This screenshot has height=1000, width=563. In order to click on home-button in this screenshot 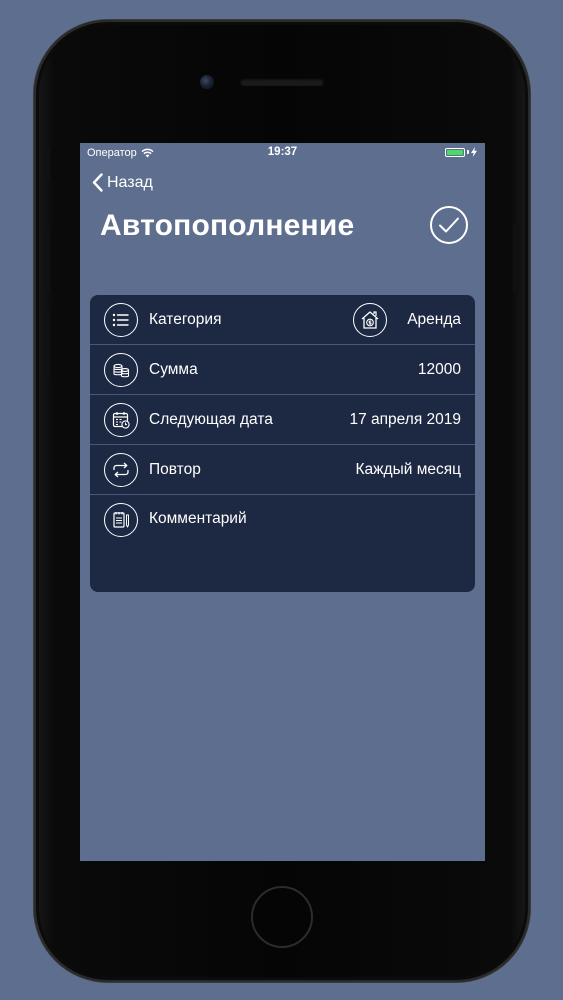, I will do `click(282, 917)`.